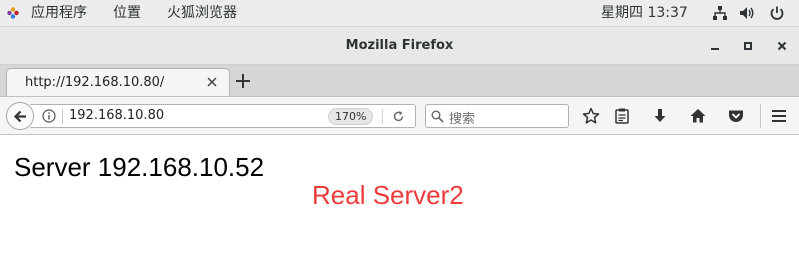 The width and height of the screenshot is (799, 262). What do you see at coordinates (223, 116) in the screenshot?
I see `url-bar: 192.168.10.80 170%` at bounding box center [223, 116].